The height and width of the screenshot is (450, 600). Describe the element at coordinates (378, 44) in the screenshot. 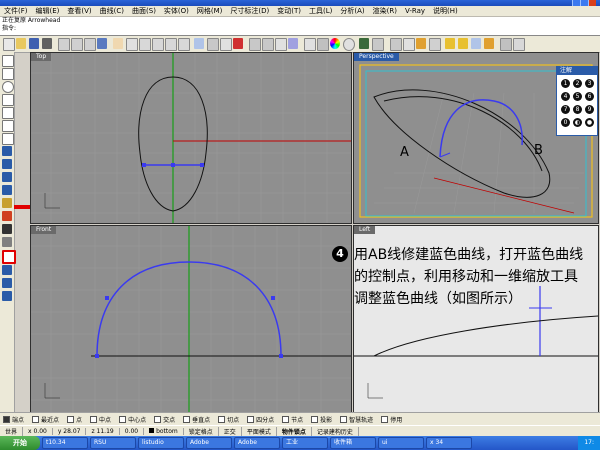

I see `texture-icon` at that location.